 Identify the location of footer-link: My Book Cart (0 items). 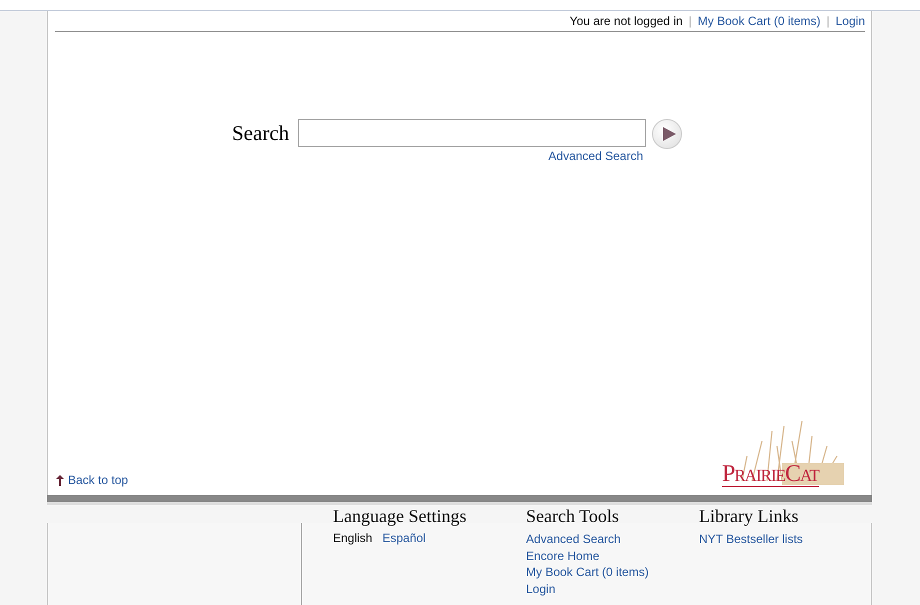
(612, 572).